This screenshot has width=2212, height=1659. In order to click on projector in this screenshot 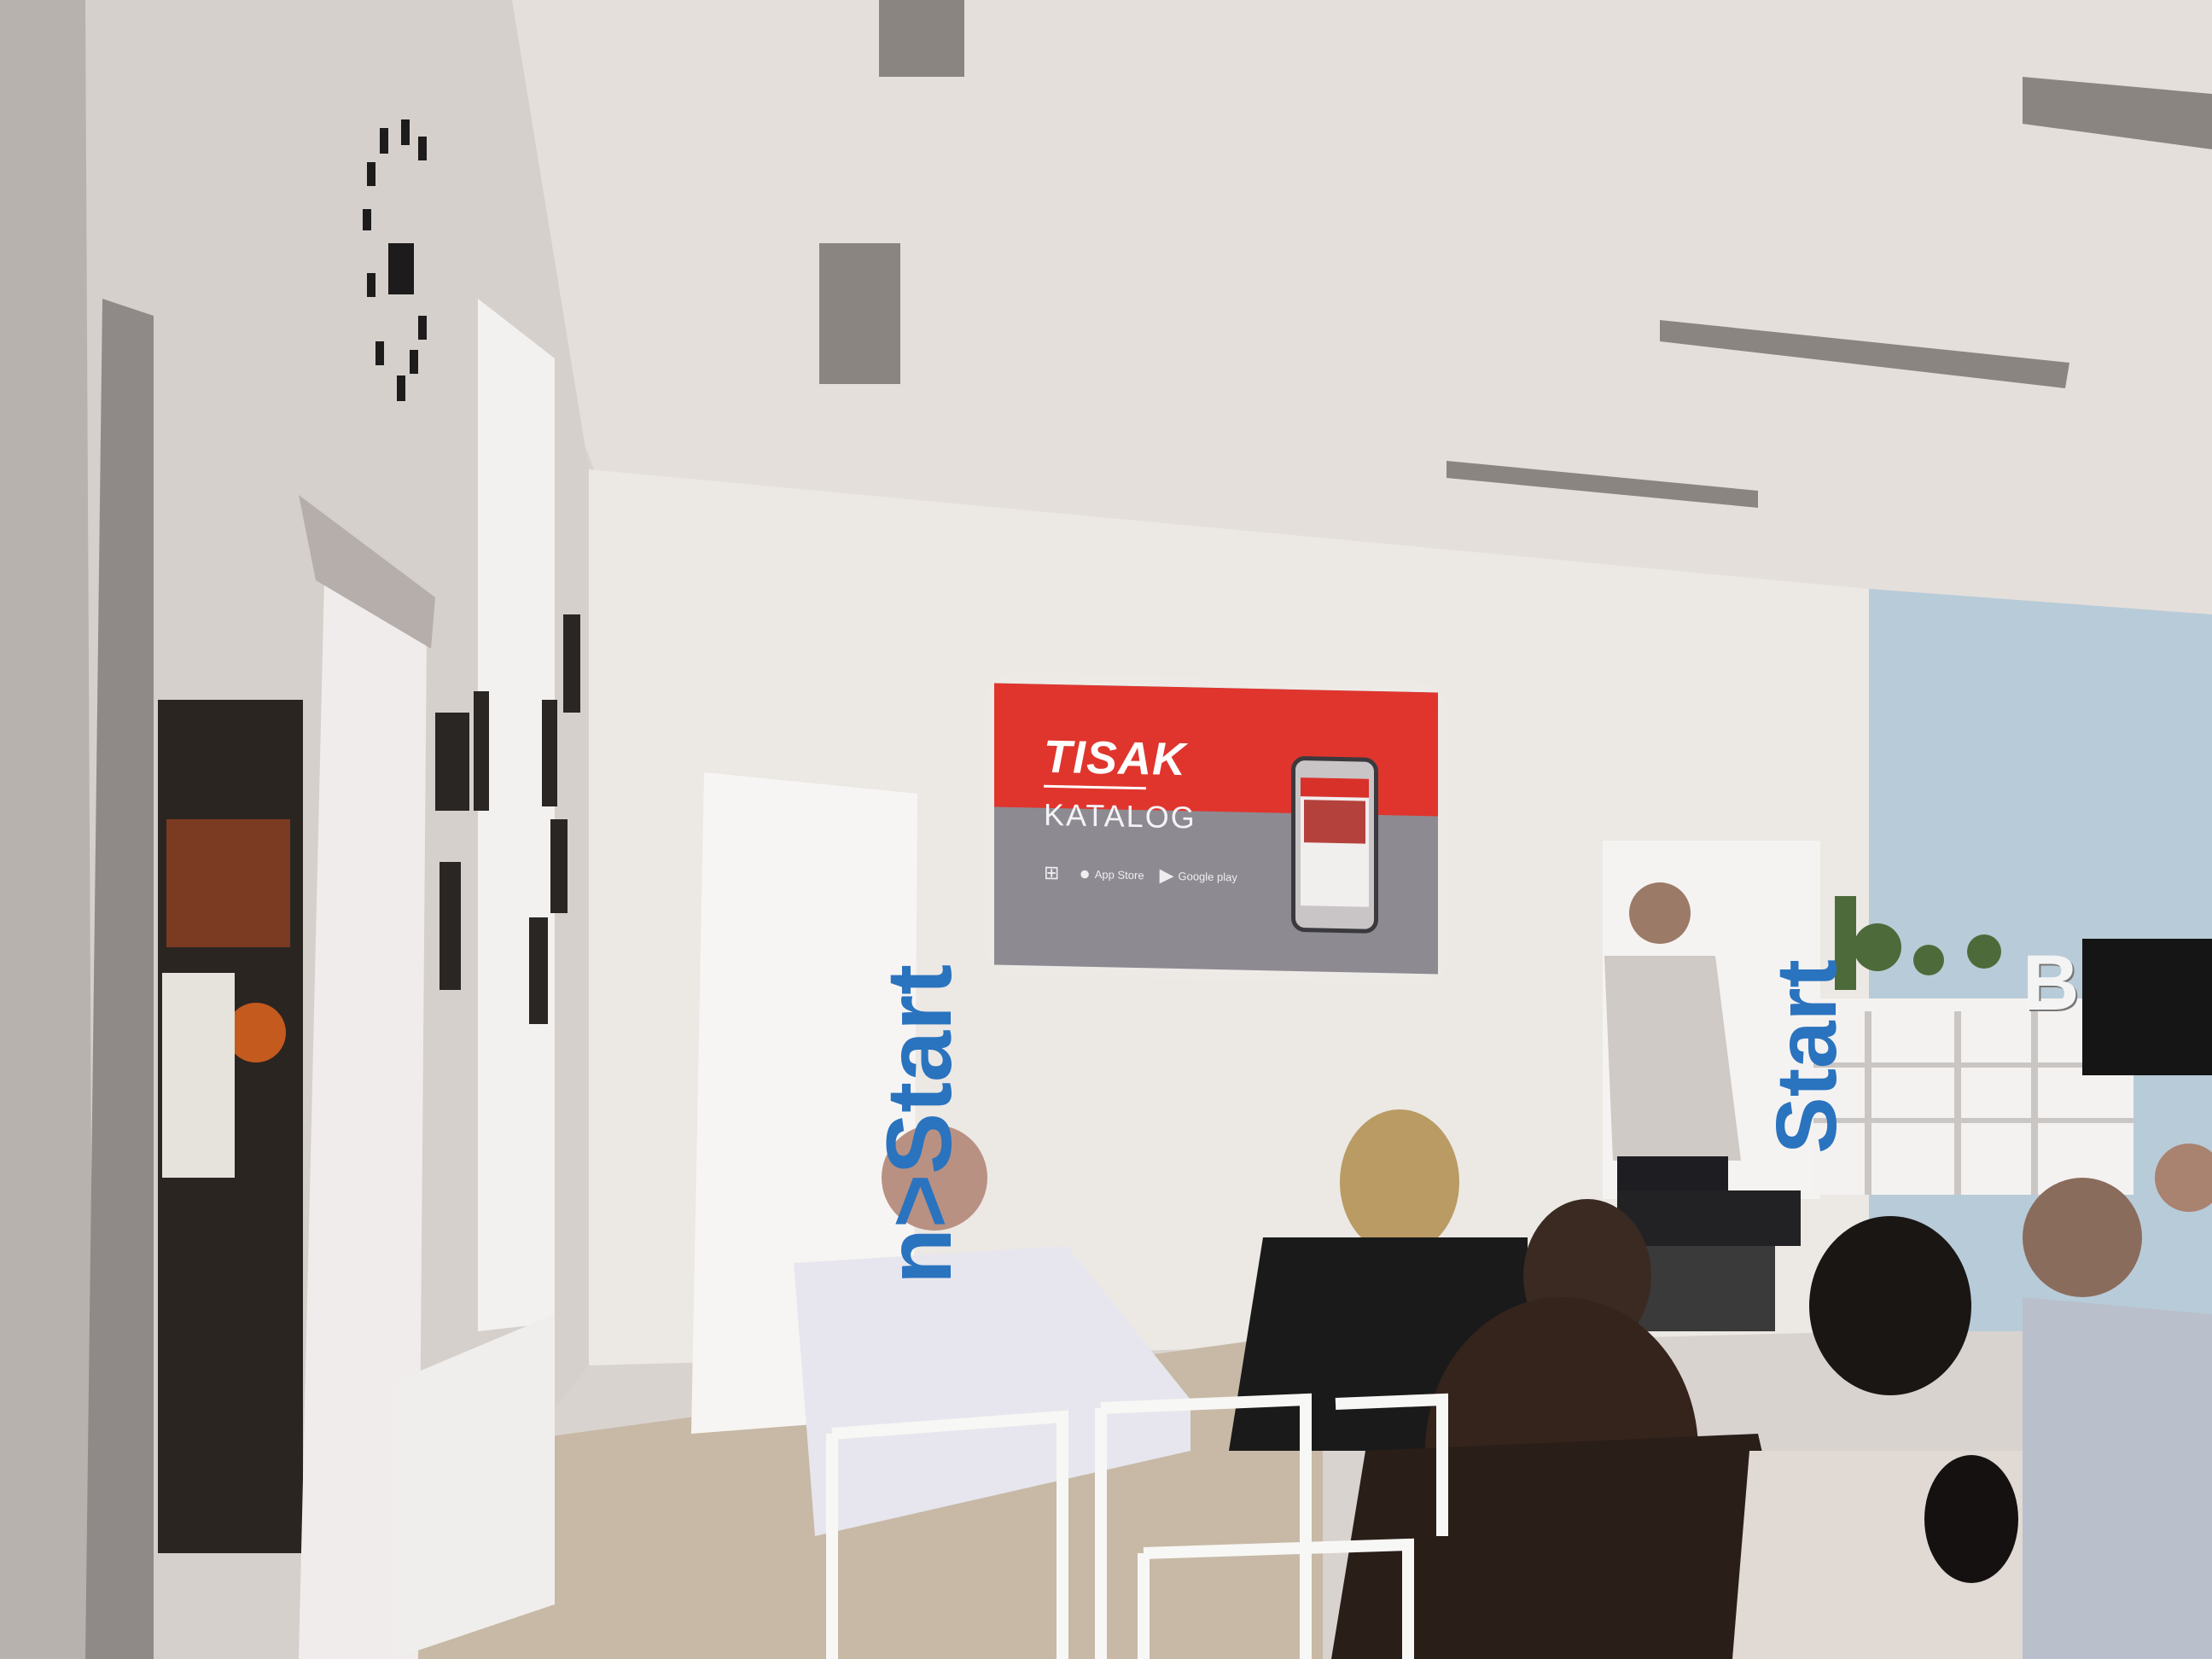, I will do `click(1709, 1218)`.